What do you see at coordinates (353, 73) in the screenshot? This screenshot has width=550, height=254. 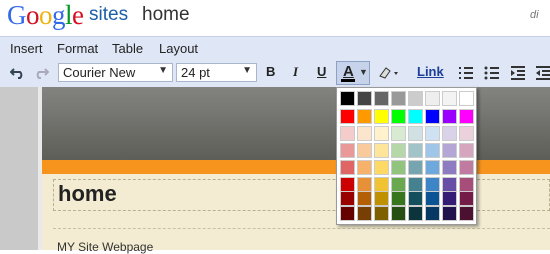 I see `text-color-button: A ▼` at bounding box center [353, 73].